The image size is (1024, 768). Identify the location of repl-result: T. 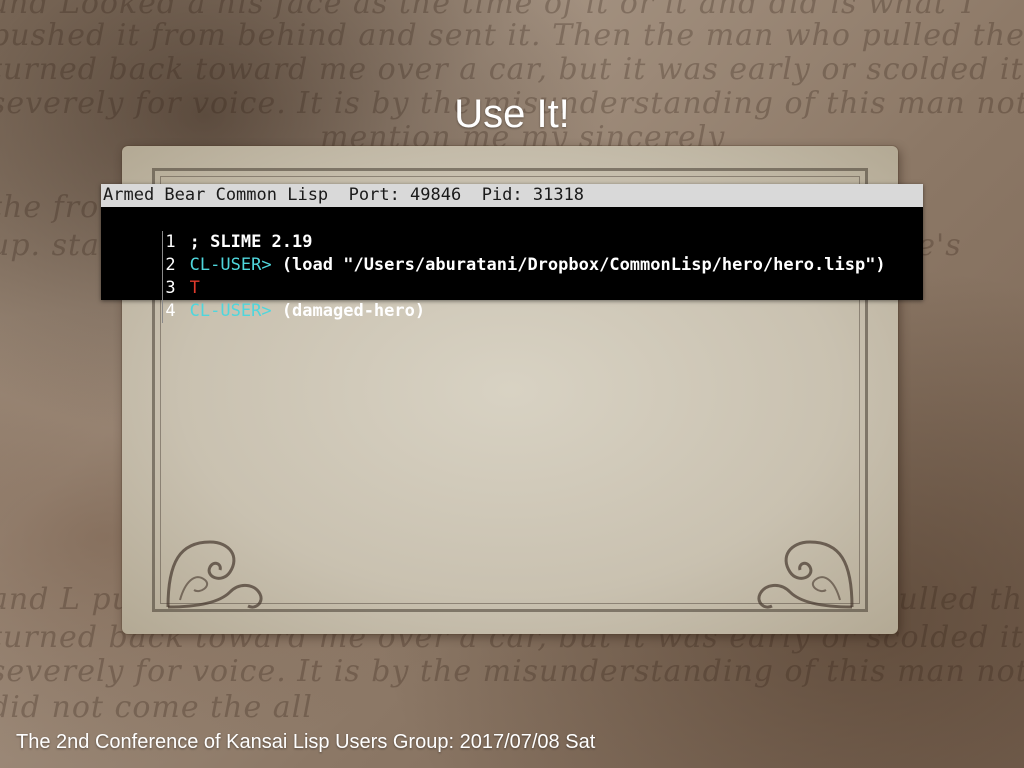
(194, 288).